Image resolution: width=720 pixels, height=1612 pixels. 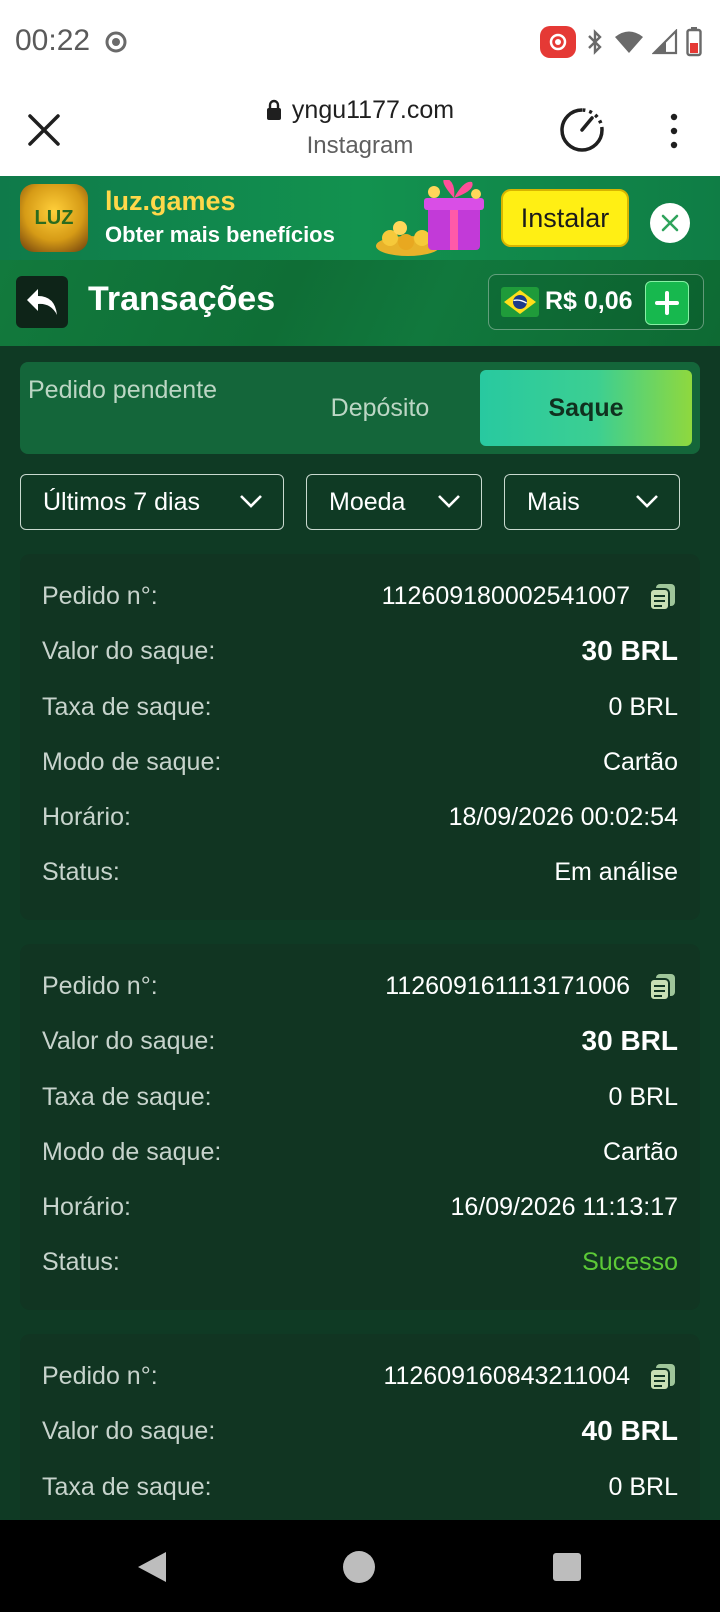 I want to click on back-triangle-icon, so click(x=152, y=1567).